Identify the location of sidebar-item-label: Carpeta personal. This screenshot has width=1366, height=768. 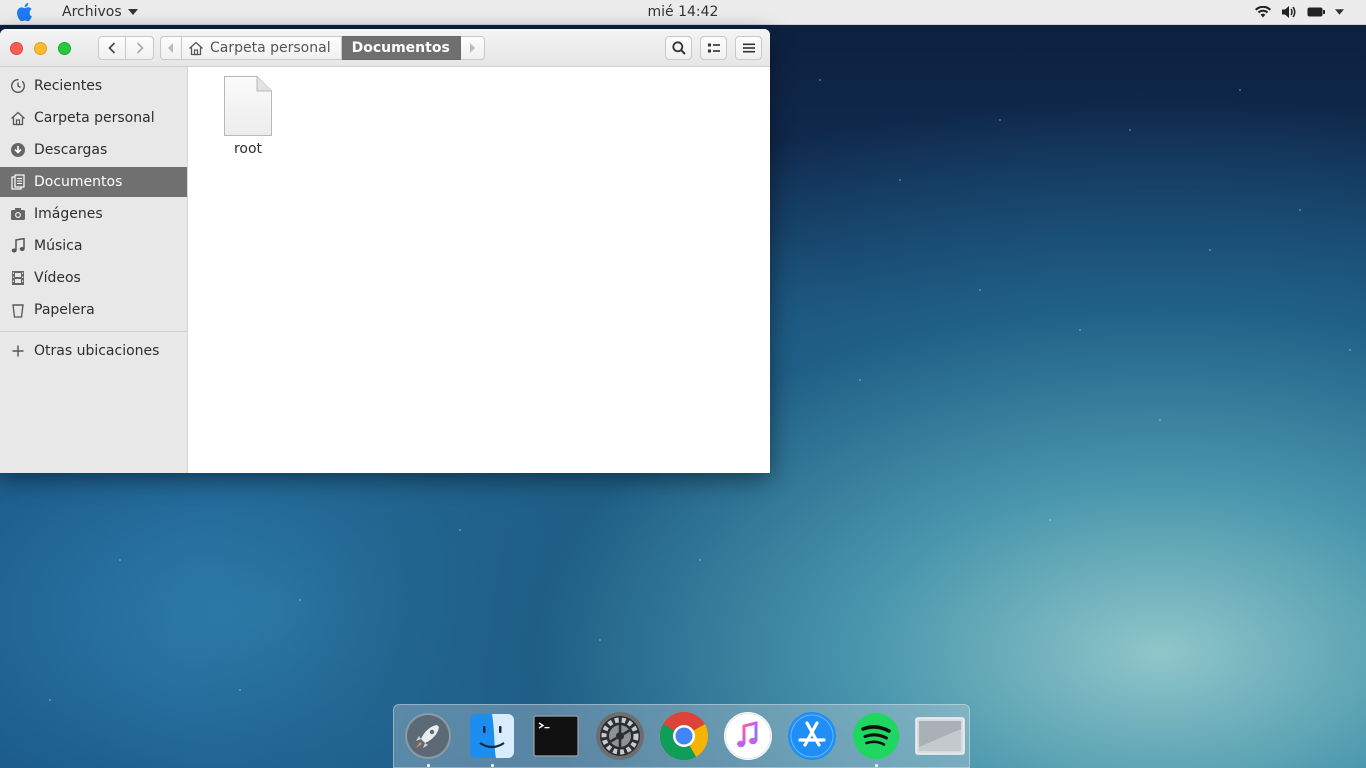
(94, 118).